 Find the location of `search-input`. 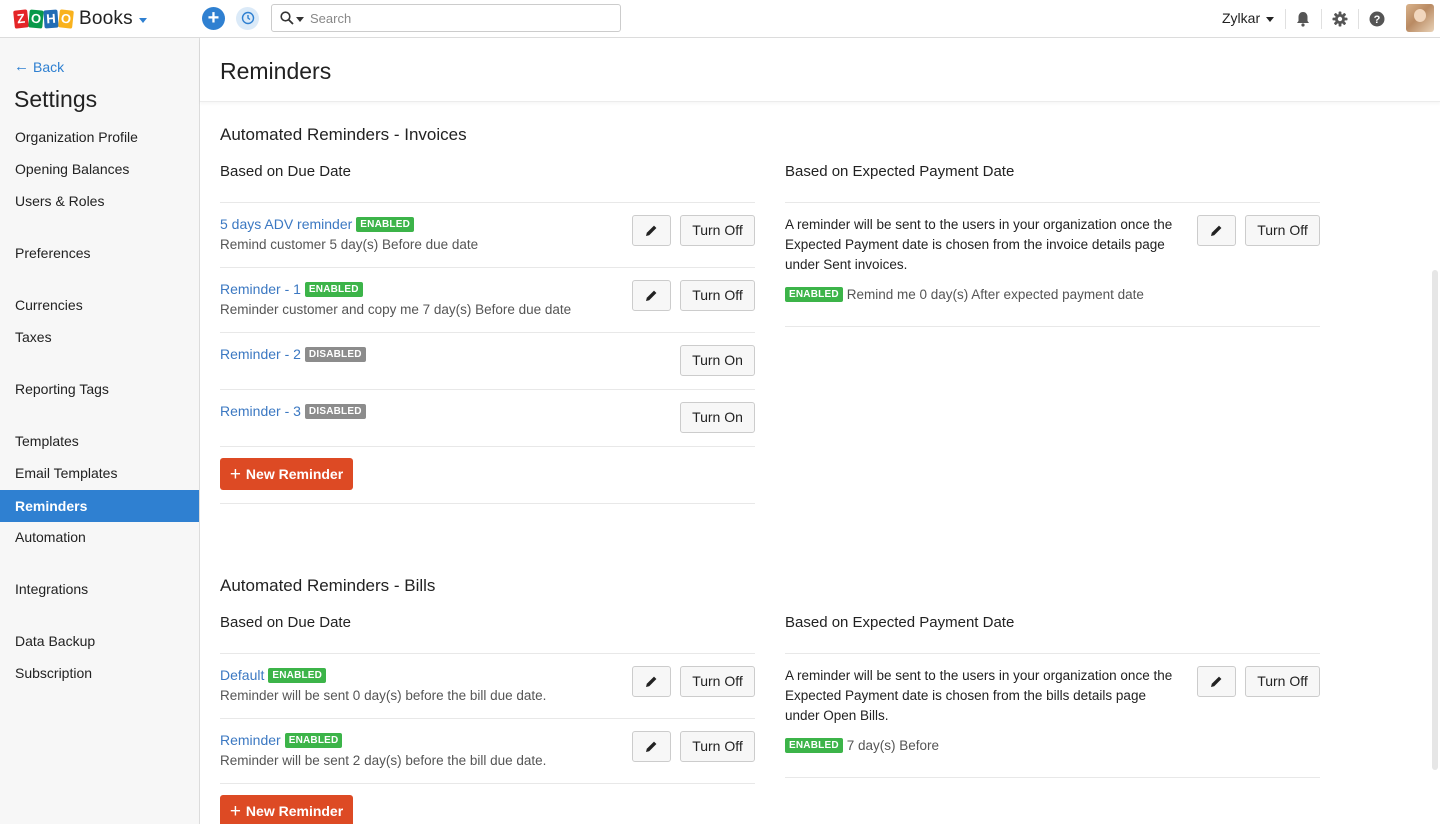

search-input is located at coordinates (460, 18).